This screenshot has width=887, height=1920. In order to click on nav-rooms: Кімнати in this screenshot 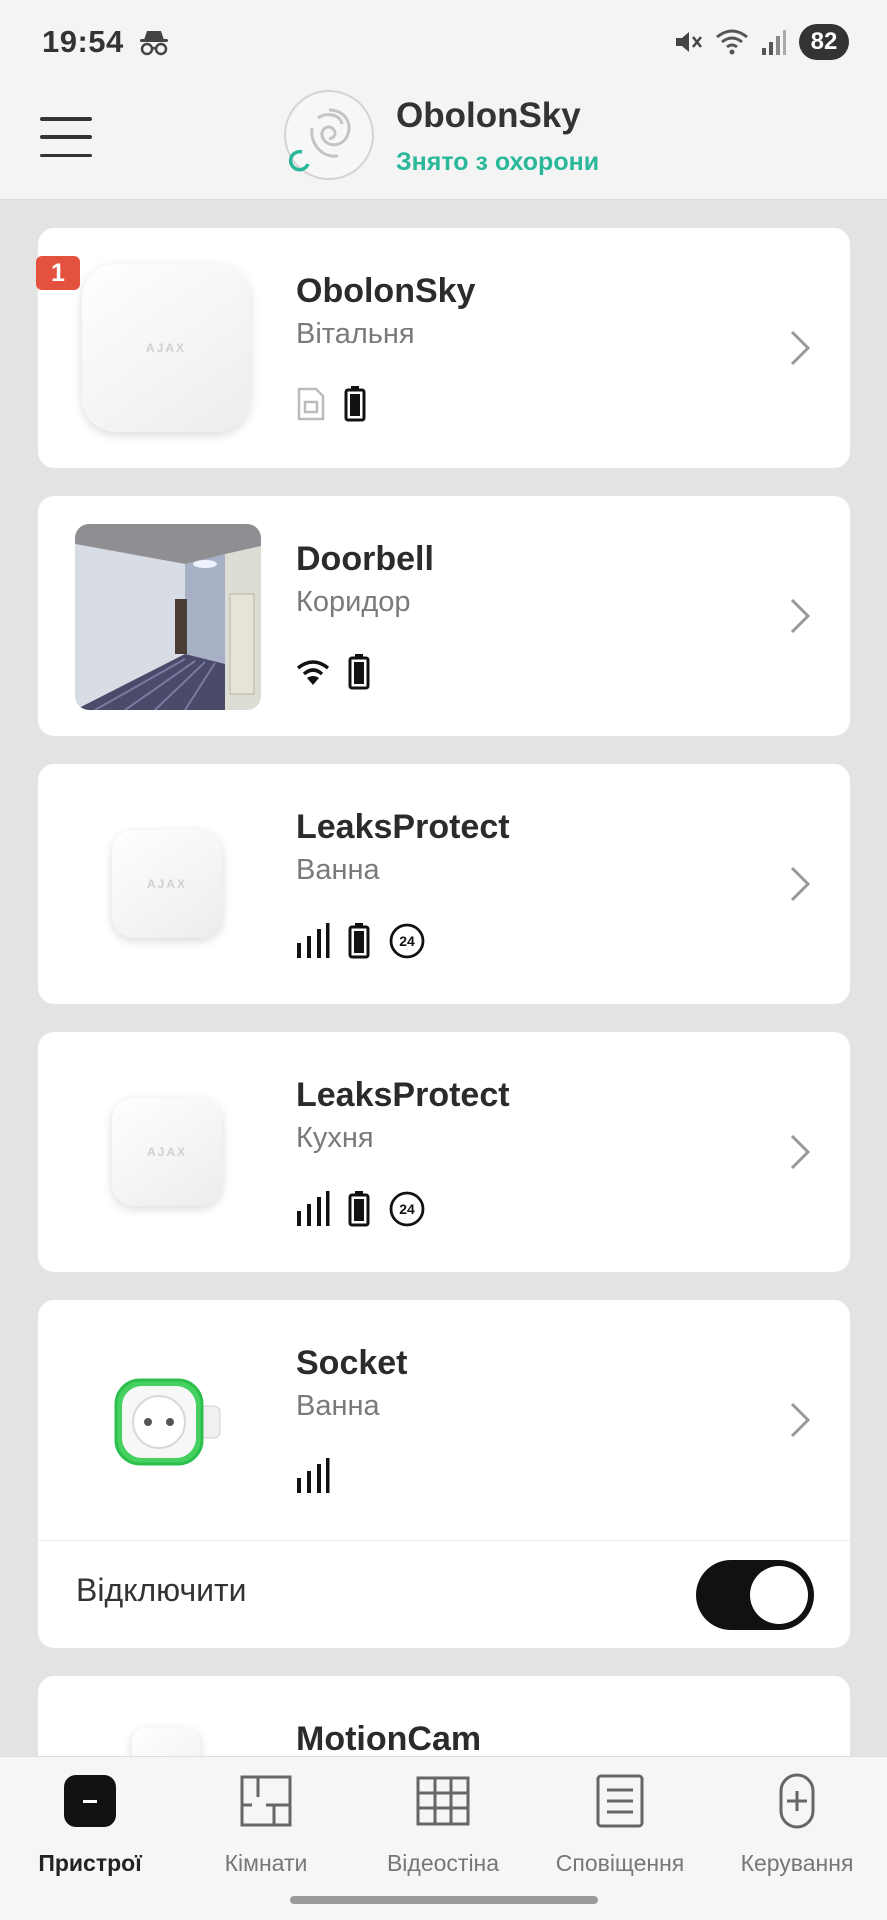, I will do `click(266, 1825)`.